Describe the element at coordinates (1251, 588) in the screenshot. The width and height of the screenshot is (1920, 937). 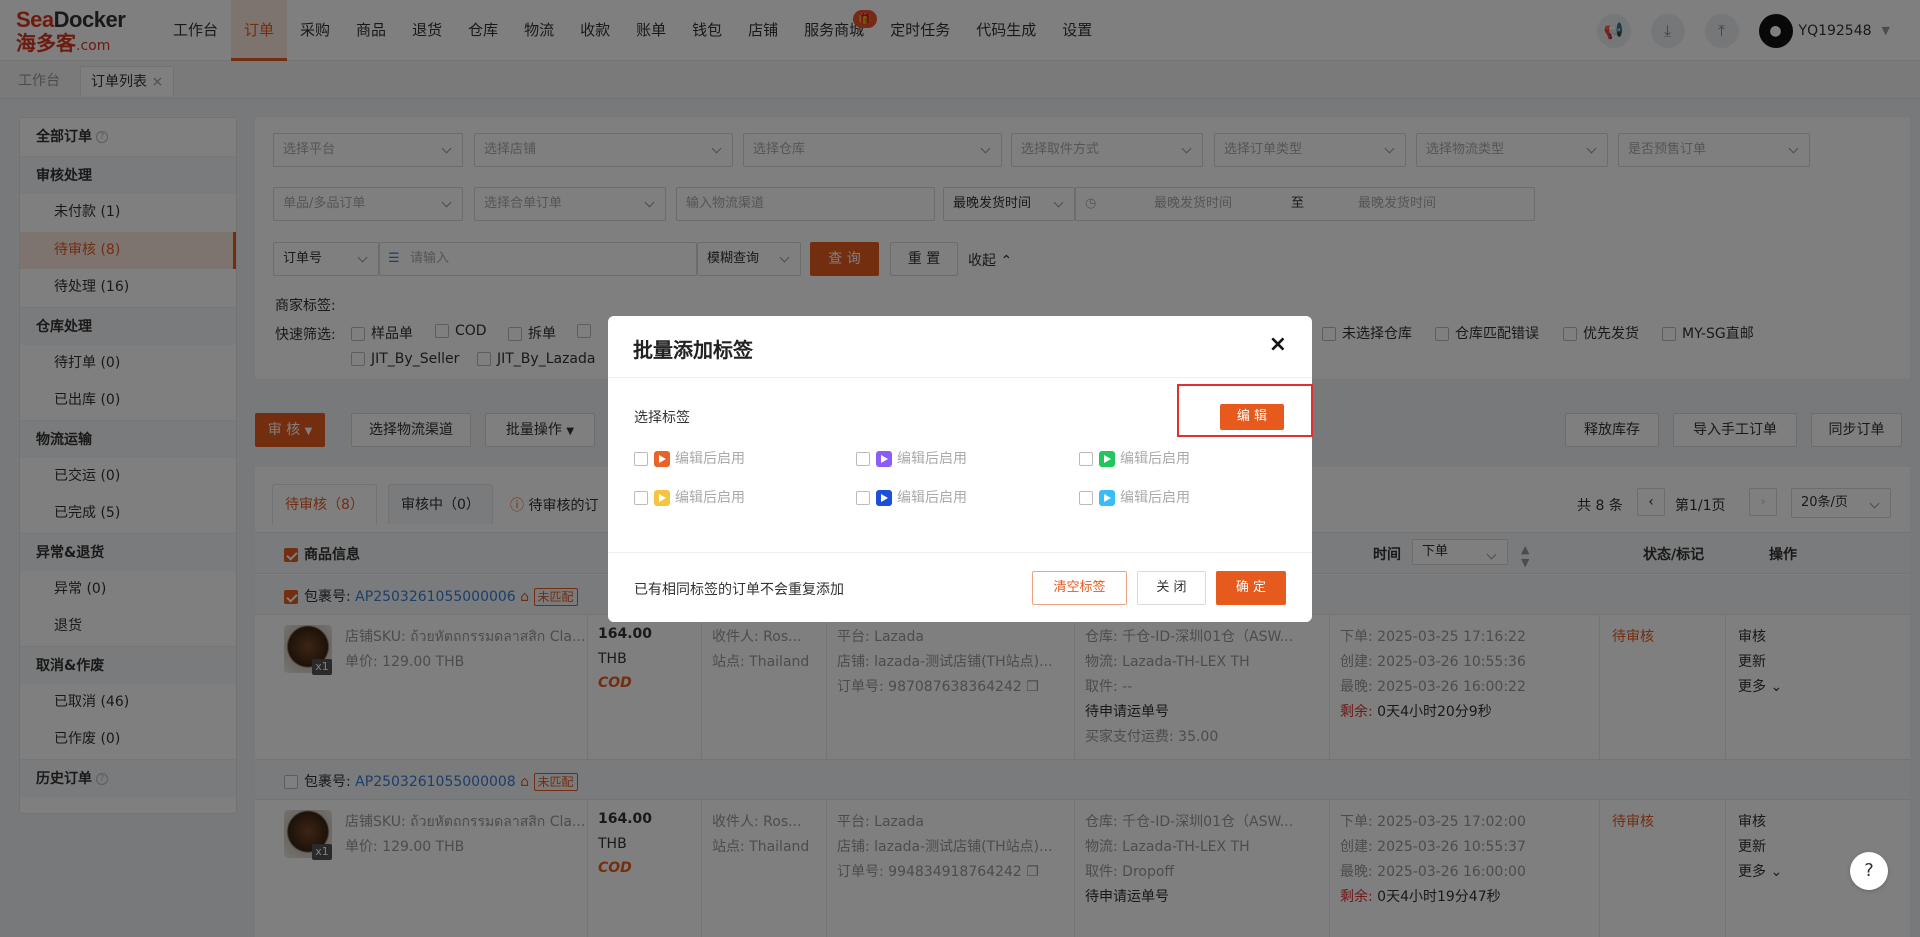
I see `confirm-button: 确 定` at that location.